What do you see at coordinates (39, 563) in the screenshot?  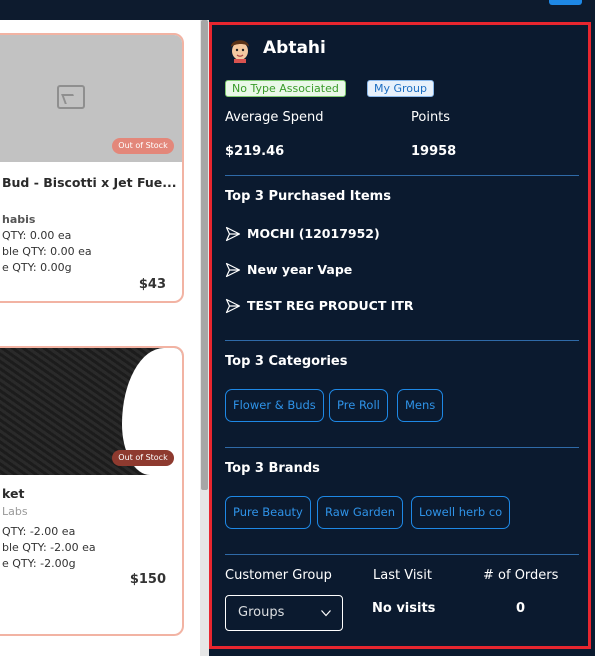 I see `product-weight-qty: e QTY: -2.00g` at bounding box center [39, 563].